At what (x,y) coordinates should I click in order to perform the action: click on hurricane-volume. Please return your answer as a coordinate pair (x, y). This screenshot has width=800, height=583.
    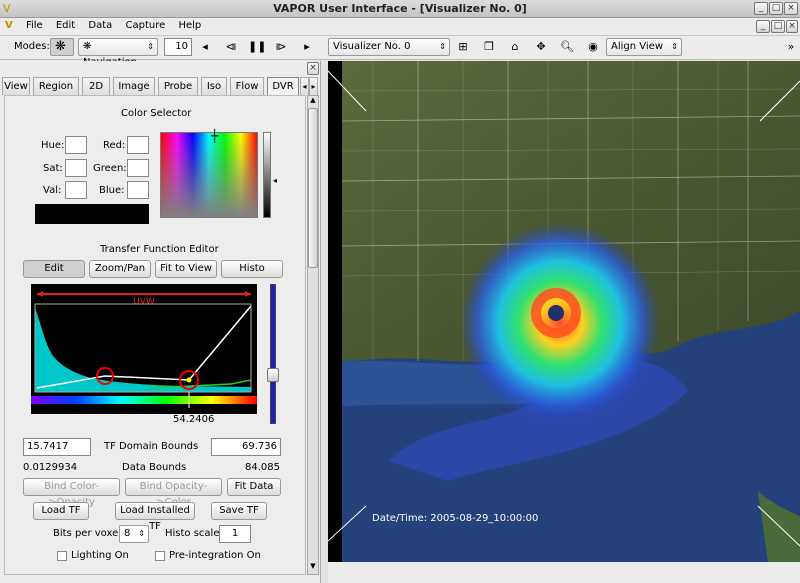
    Looking at the image, I should click on (560, 323).